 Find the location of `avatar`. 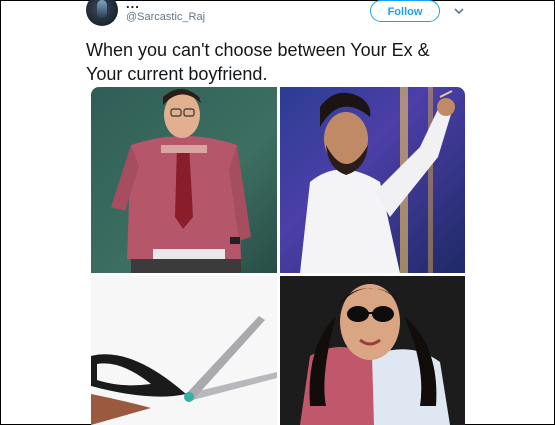

avatar is located at coordinates (102, 13).